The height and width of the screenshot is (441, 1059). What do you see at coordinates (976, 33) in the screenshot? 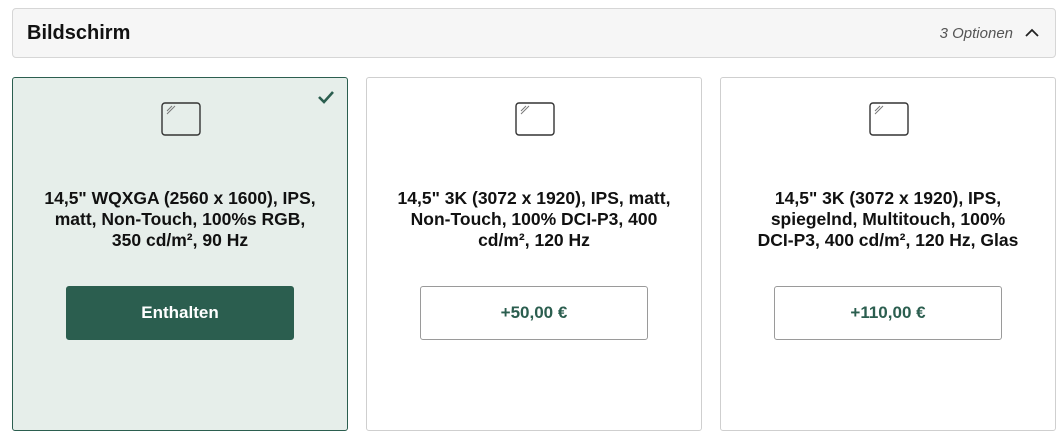
I see `options-count: 3 Optionen` at bounding box center [976, 33].